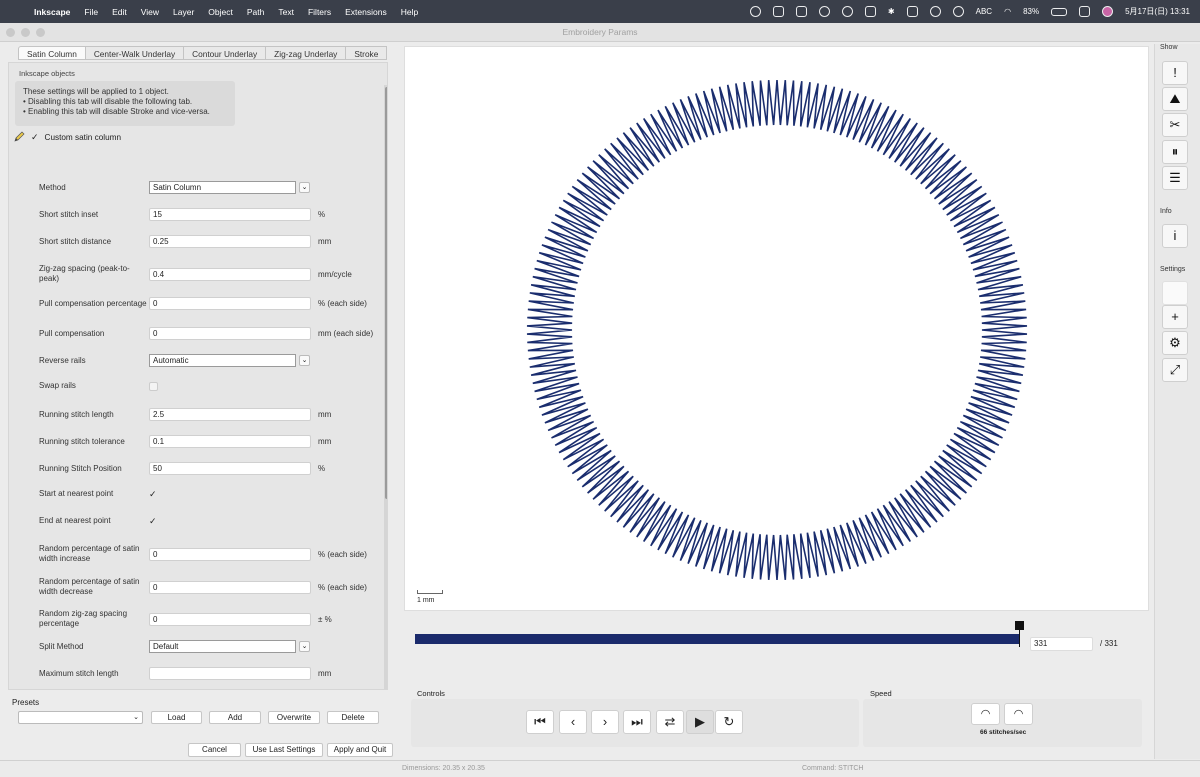 This screenshot has width=1200, height=777. What do you see at coordinates (912, 11) in the screenshot?
I see `grid-icon` at bounding box center [912, 11].